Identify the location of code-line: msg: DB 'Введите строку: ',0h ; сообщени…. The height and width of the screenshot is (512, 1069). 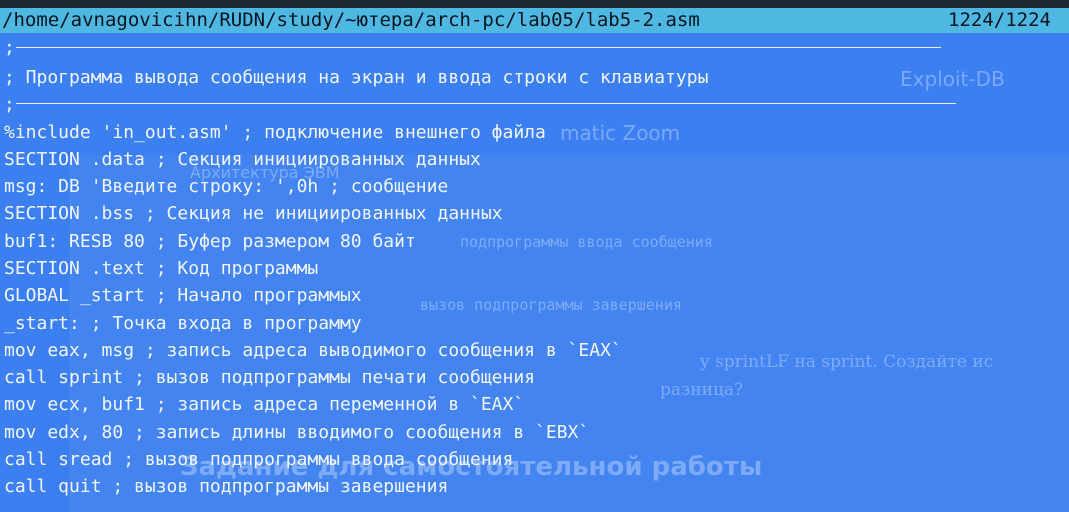
(226, 186).